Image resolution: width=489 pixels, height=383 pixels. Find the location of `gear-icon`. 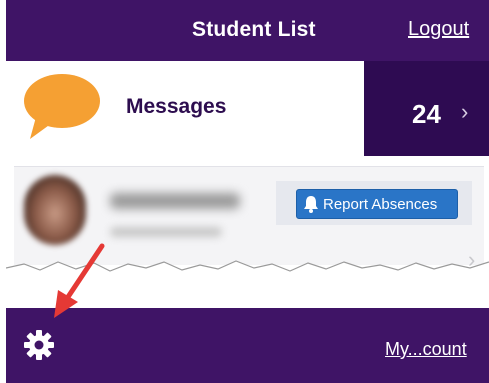

gear-icon is located at coordinates (39, 345).